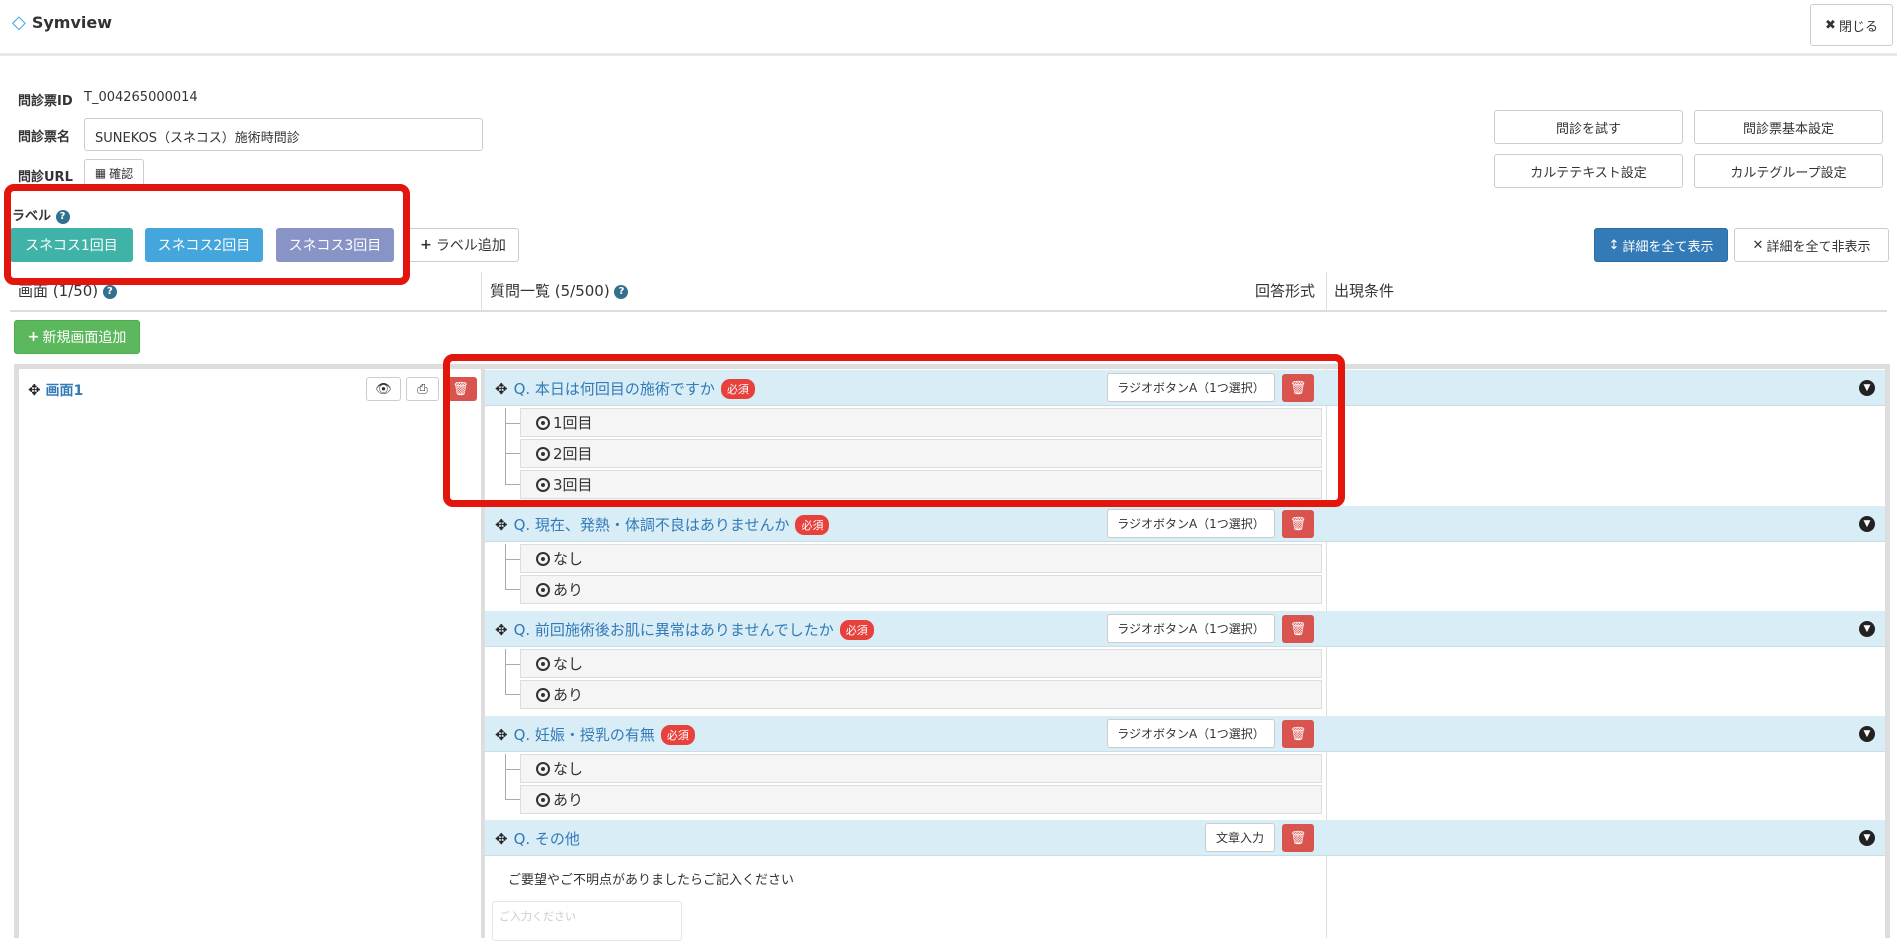 The image size is (1897, 941). What do you see at coordinates (204, 245) in the screenshot?
I see `label-tag-2: スネコス2回目` at bounding box center [204, 245].